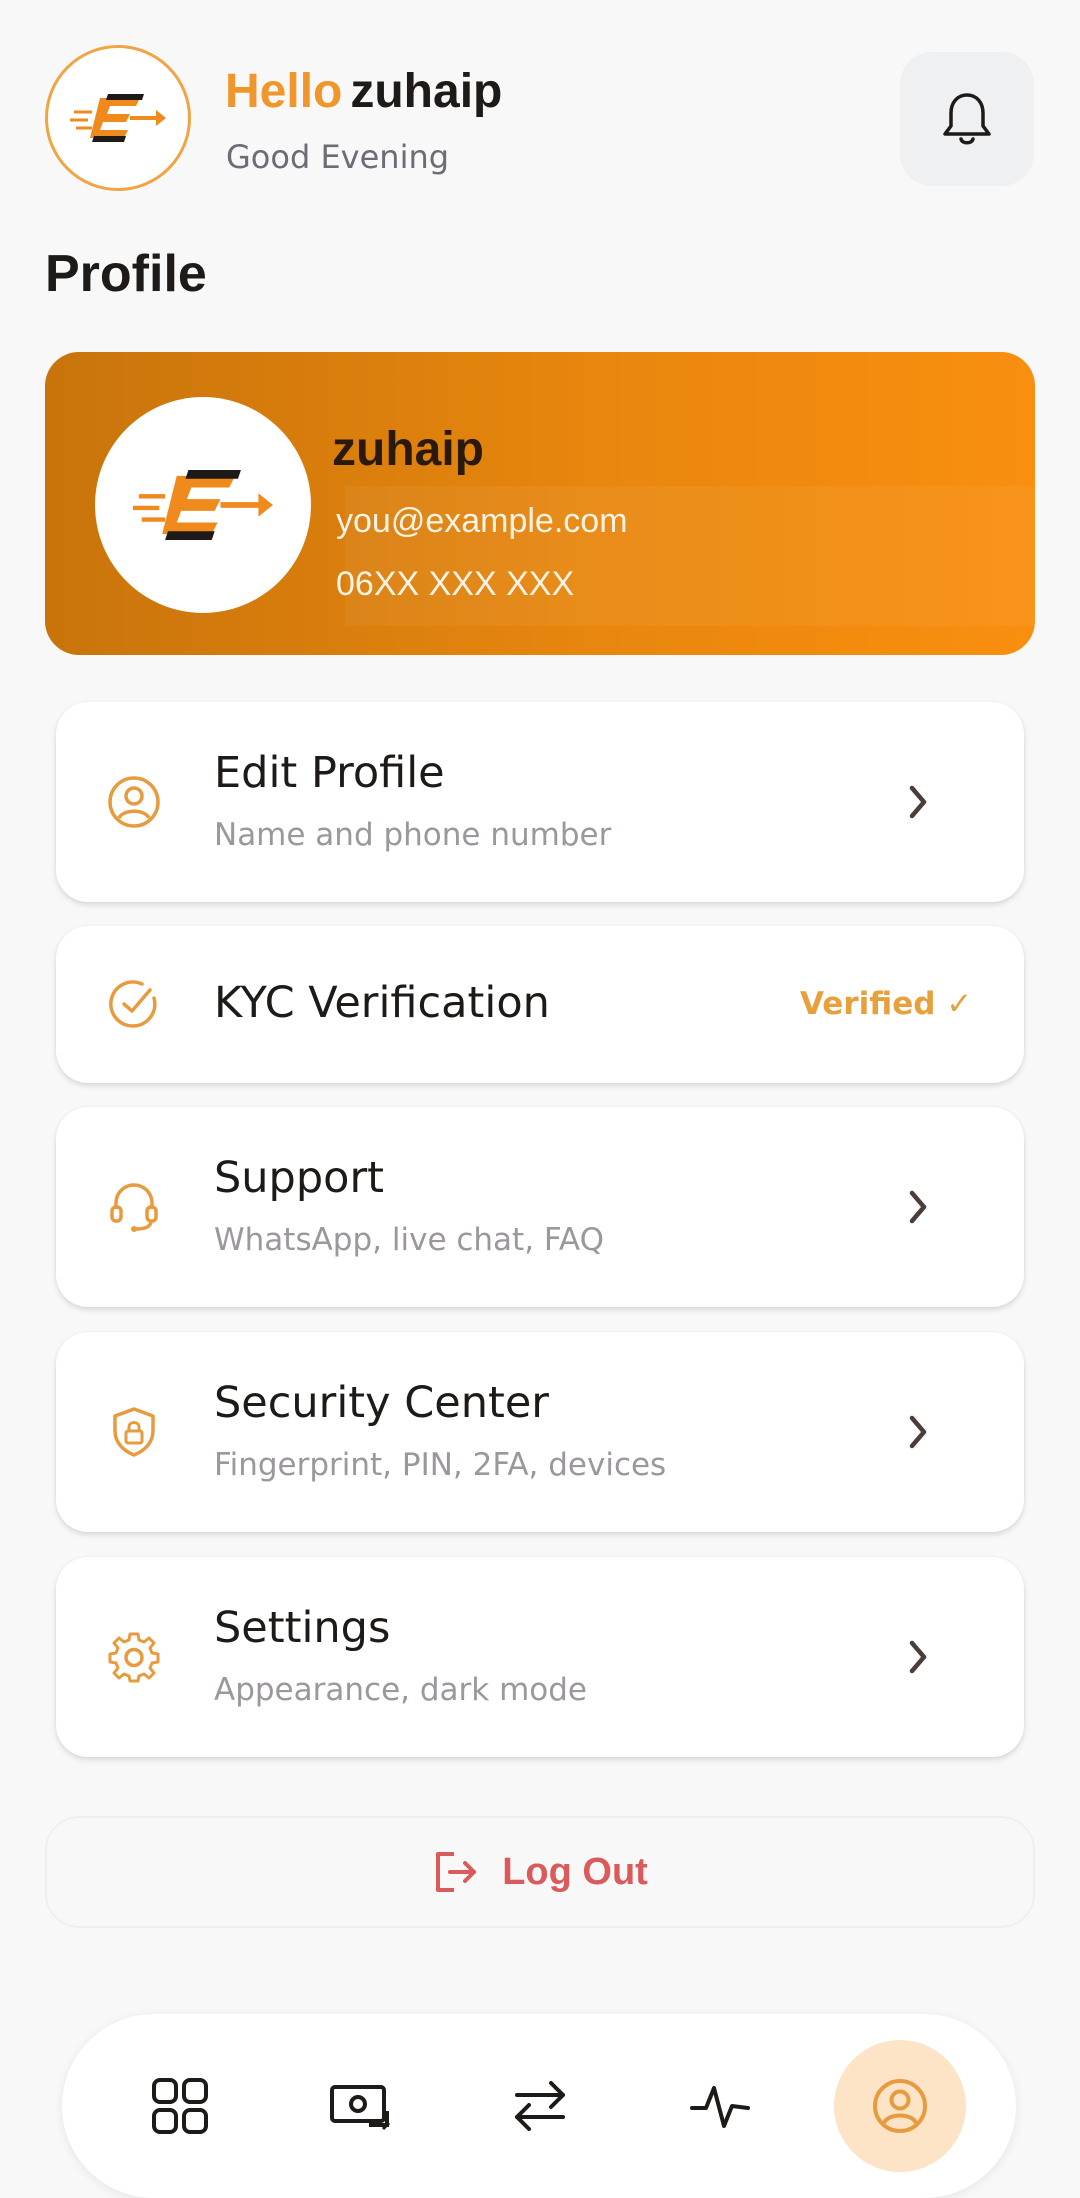 This screenshot has width=1080, height=2198. I want to click on menu-item-edit-profile: Edit Profile Name and phone number, so click(540, 802).